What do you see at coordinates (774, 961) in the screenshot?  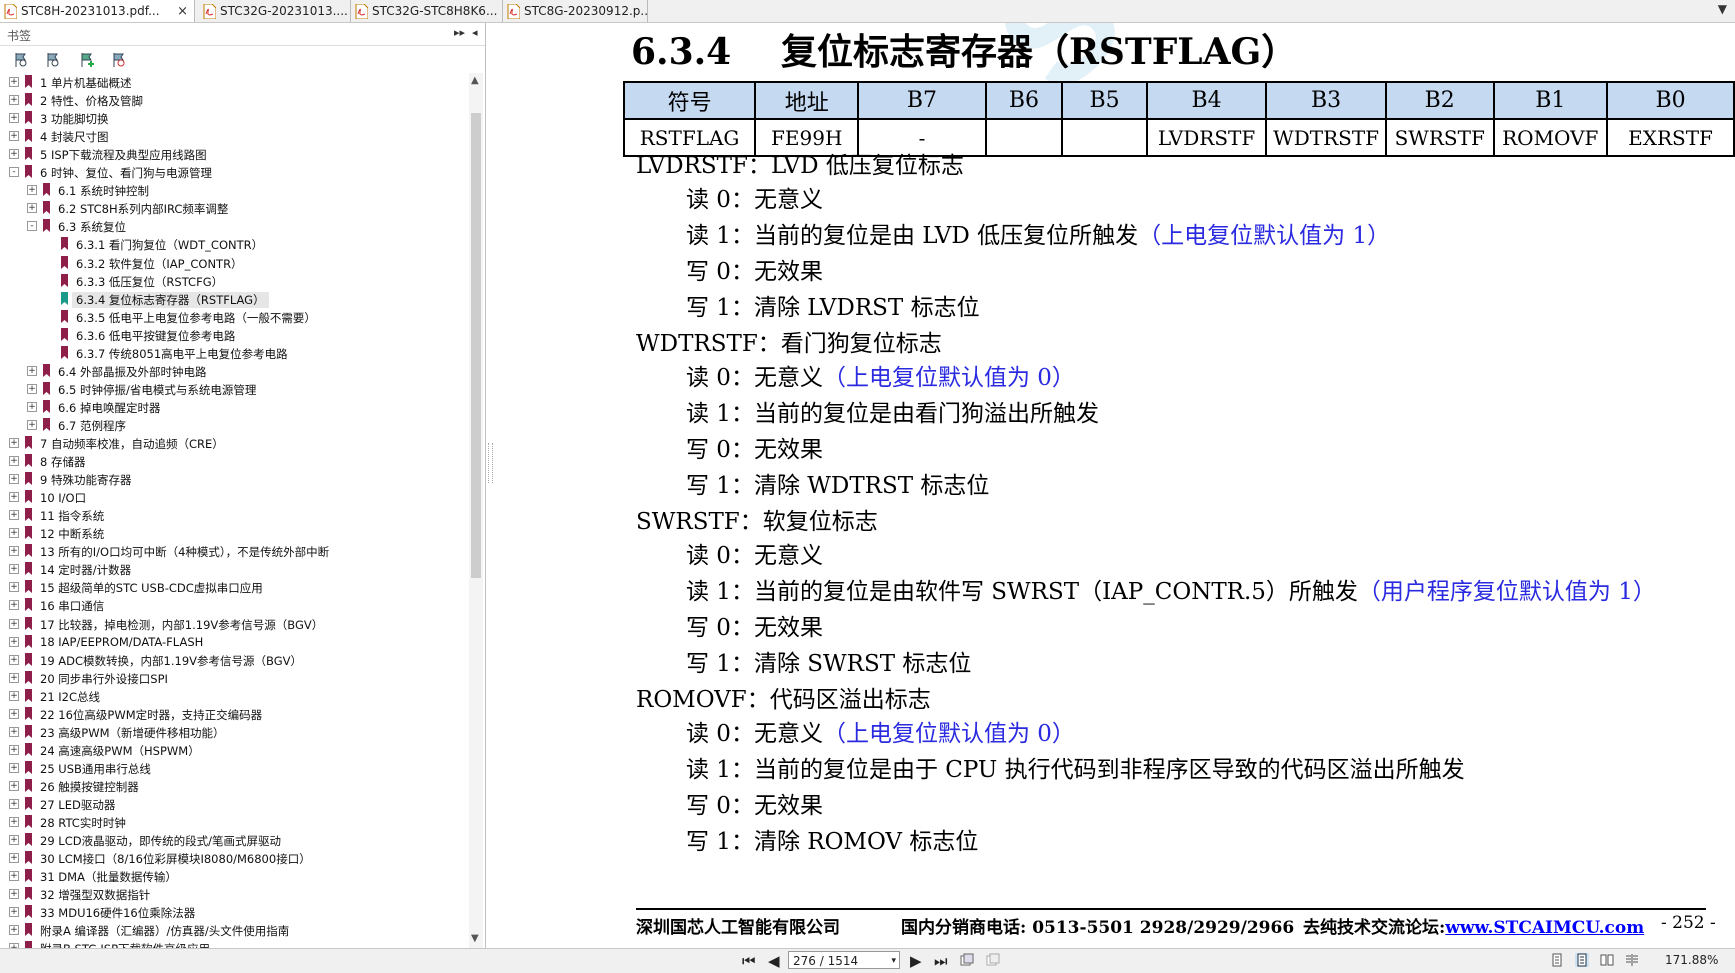 I see `previous-page-button: ◀` at bounding box center [774, 961].